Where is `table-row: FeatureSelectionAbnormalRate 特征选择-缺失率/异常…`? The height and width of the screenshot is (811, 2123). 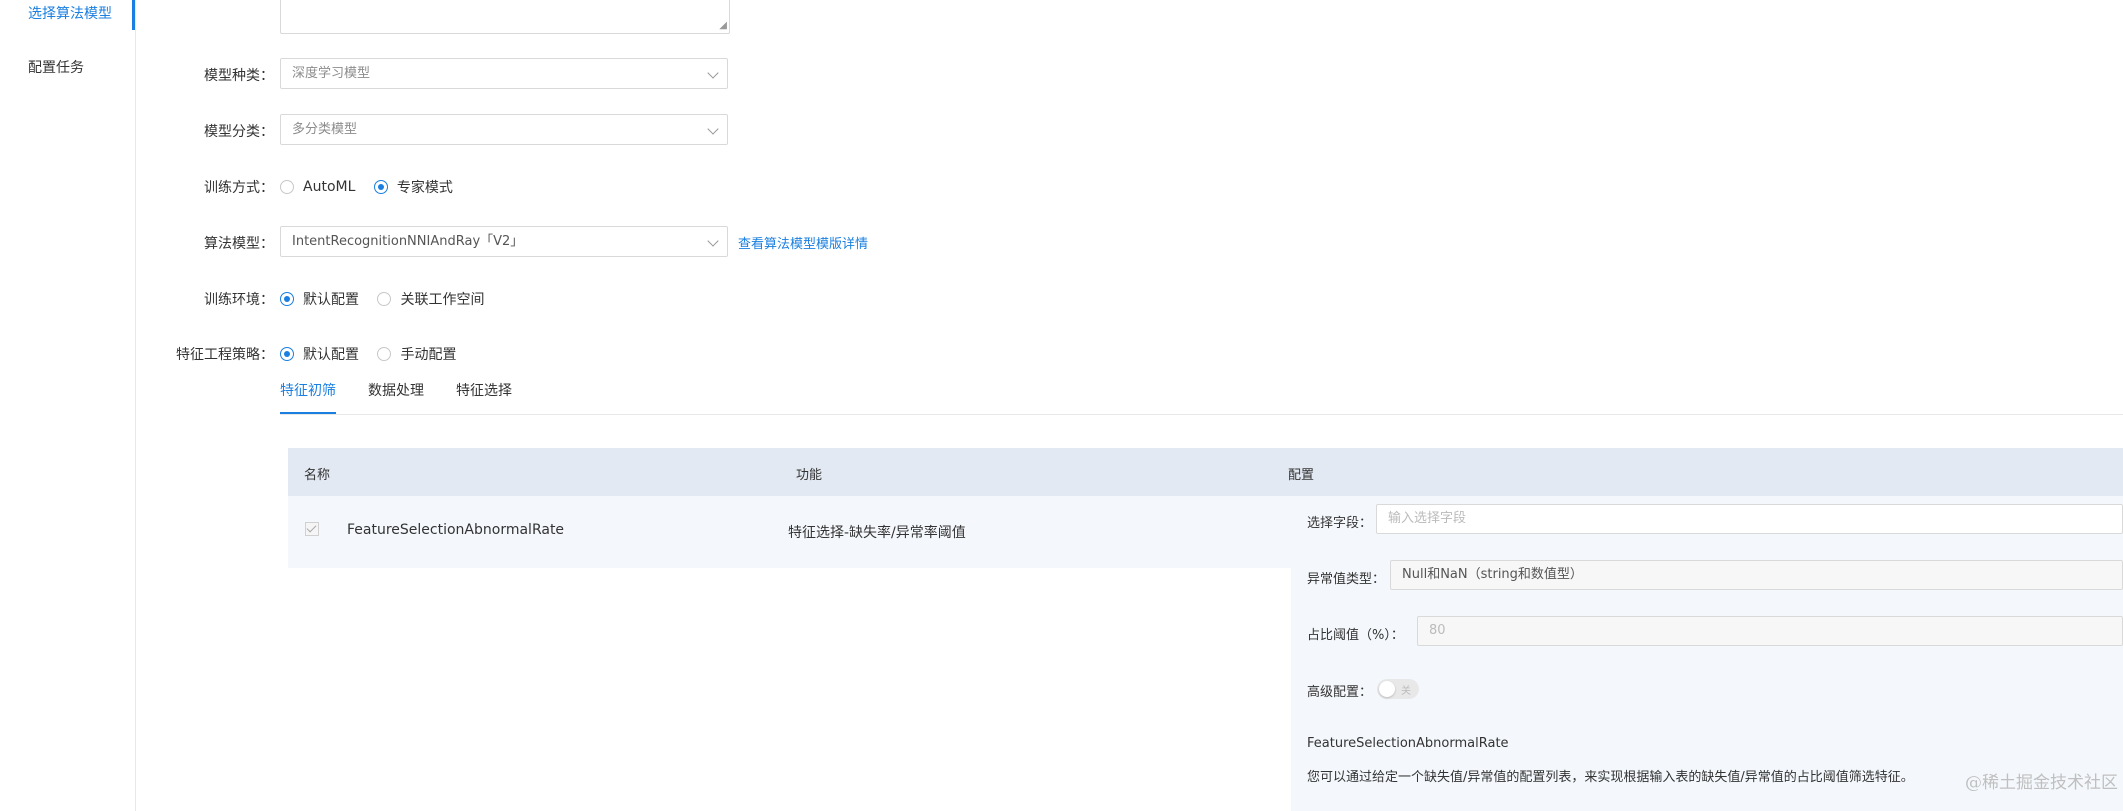 table-row: FeatureSelectionAbnormalRate 特征选择-缺失率/异常… is located at coordinates (789, 532).